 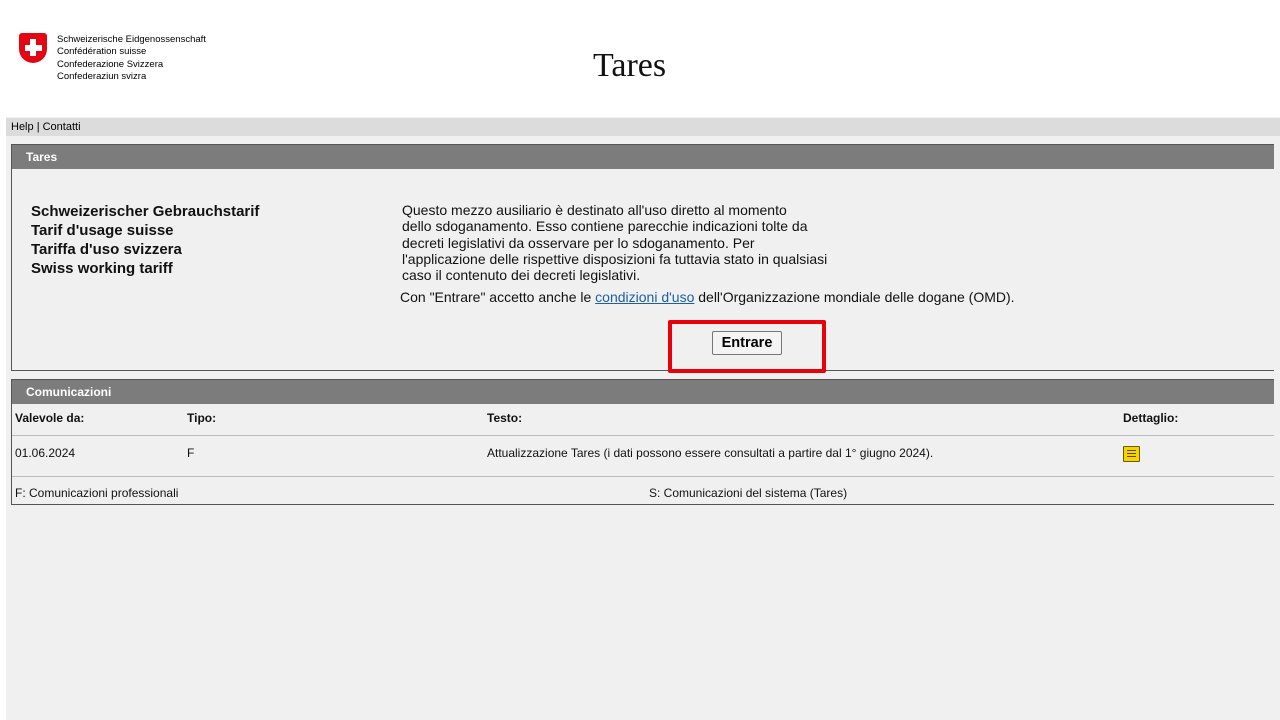 I want to click on legend-system: S: Comunicazioni del sistema (Tares), so click(x=748, y=493).